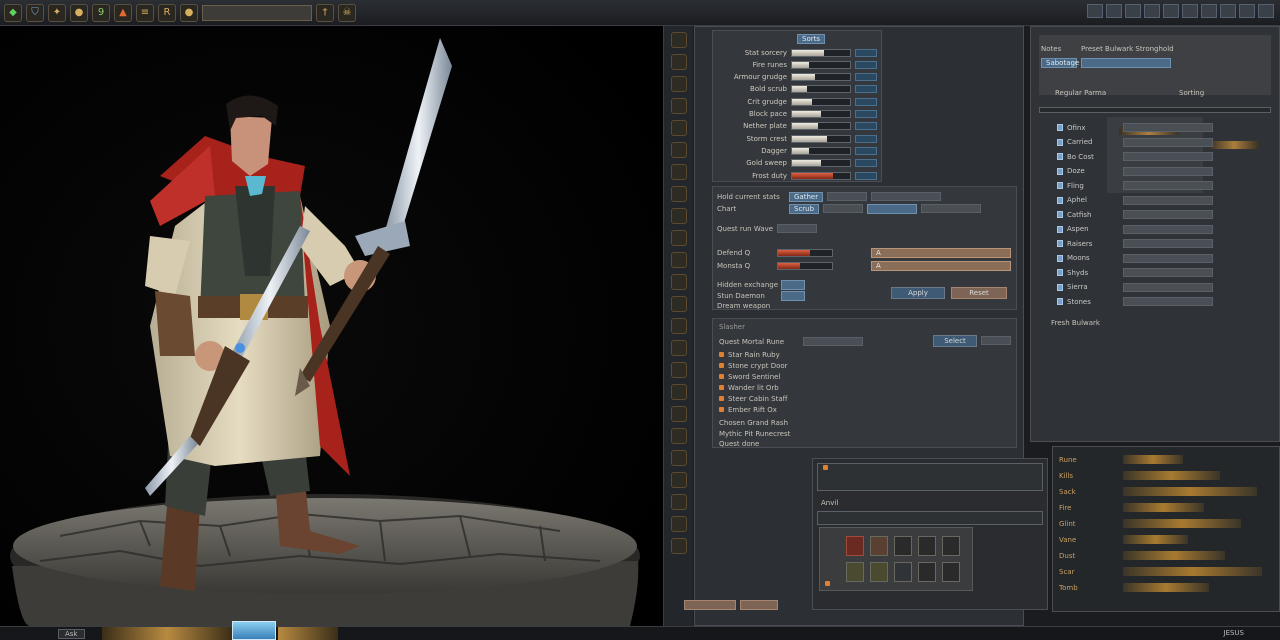  Describe the element at coordinates (1135, 142) in the screenshot. I see `right-list-item: Carried` at that location.